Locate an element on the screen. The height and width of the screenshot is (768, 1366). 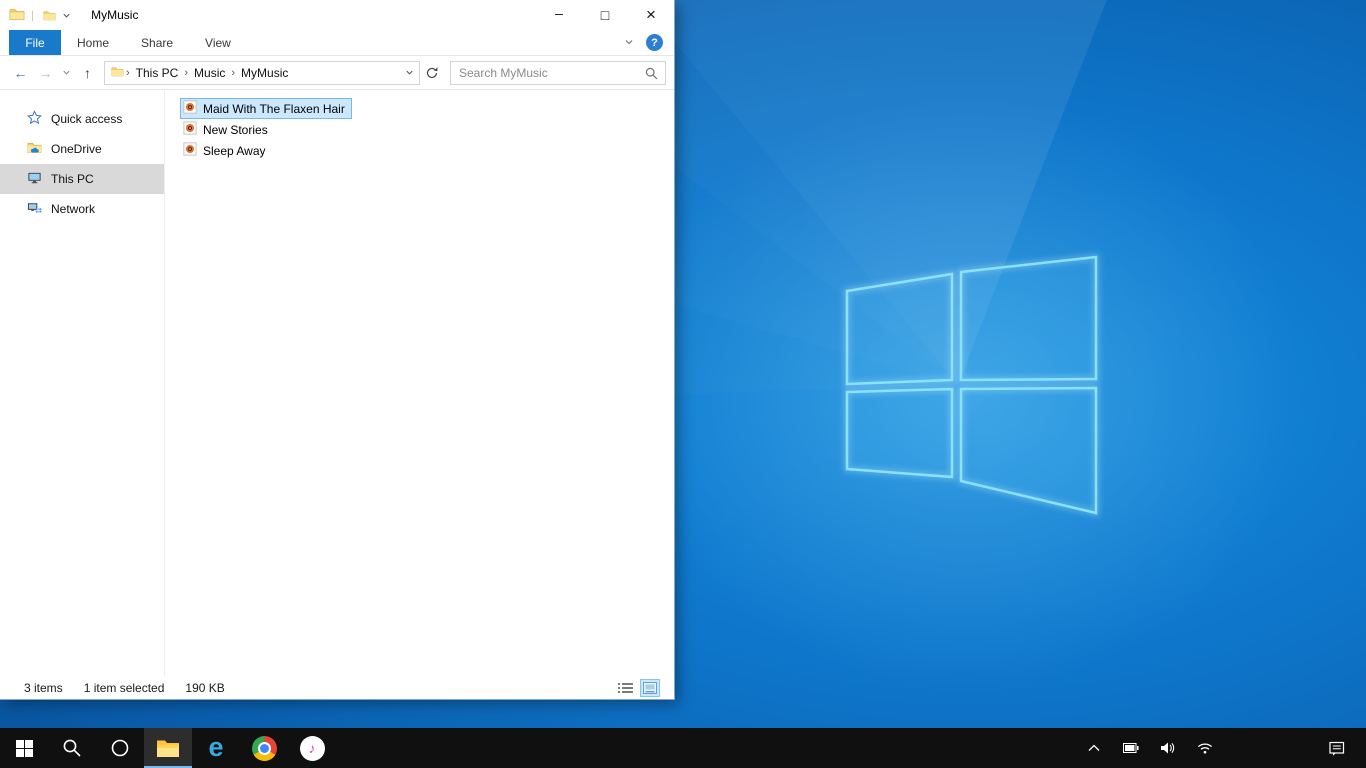
navigation-pane: Quick access OneDrive This PC Network is located at coordinates (82, 383).